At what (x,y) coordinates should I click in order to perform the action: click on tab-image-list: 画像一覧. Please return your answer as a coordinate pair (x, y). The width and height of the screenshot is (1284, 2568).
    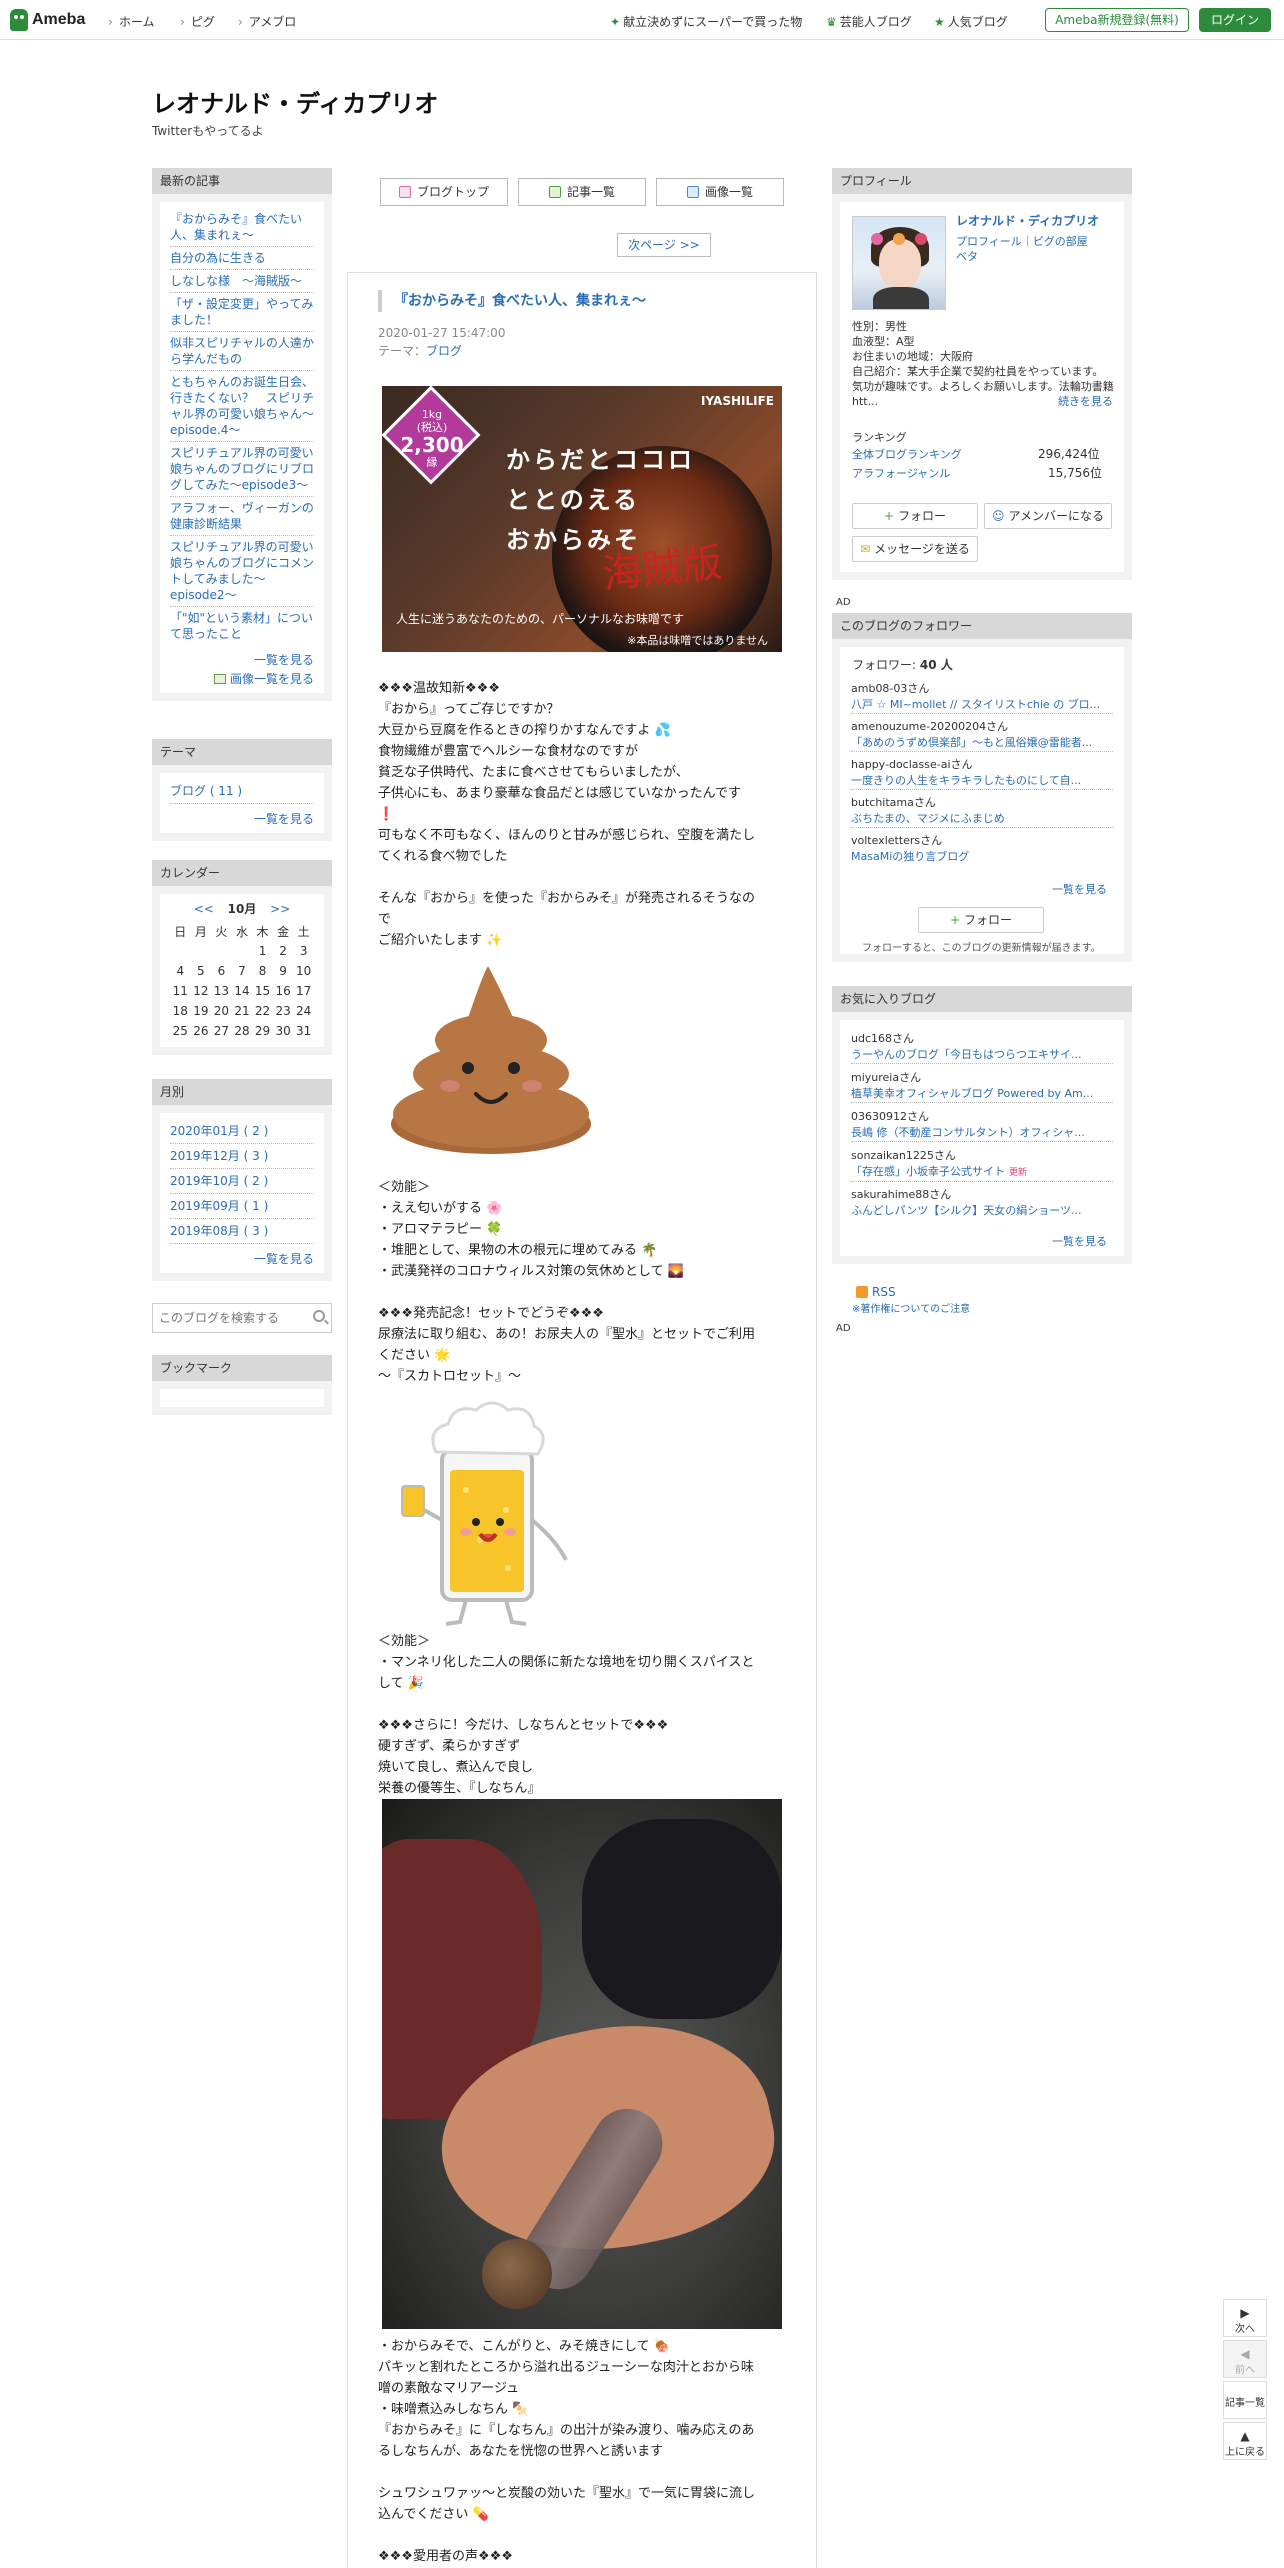
    Looking at the image, I should click on (720, 192).